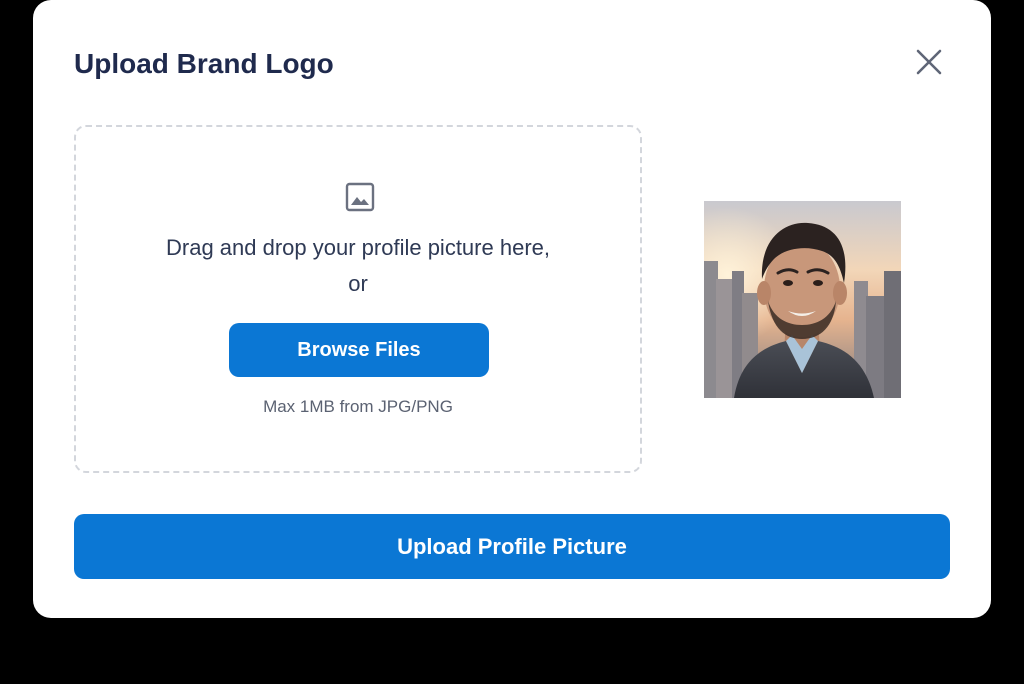  I want to click on profile-photo, so click(802, 299).